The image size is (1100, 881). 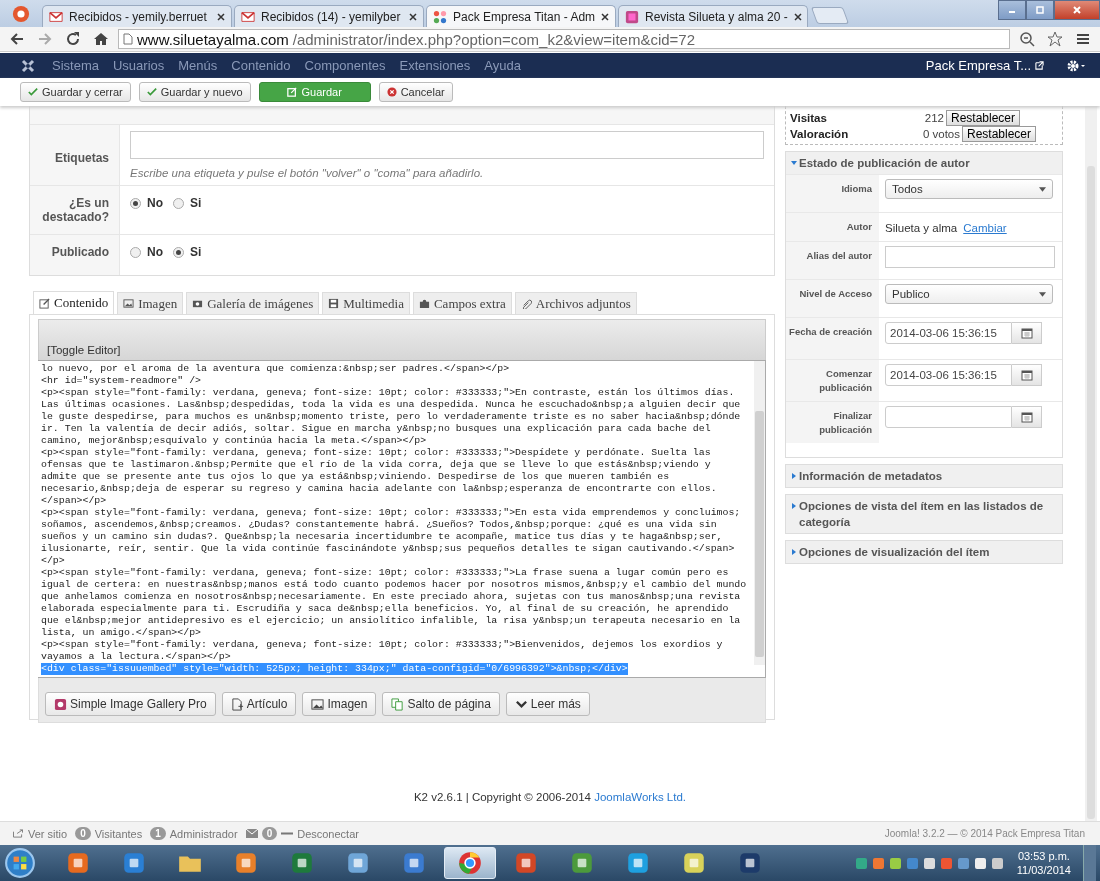 What do you see at coordinates (521, 16) in the screenshot?
I see `browser-tab: Pack Empresa Titan - Adm` at bounding box center [521, 16].